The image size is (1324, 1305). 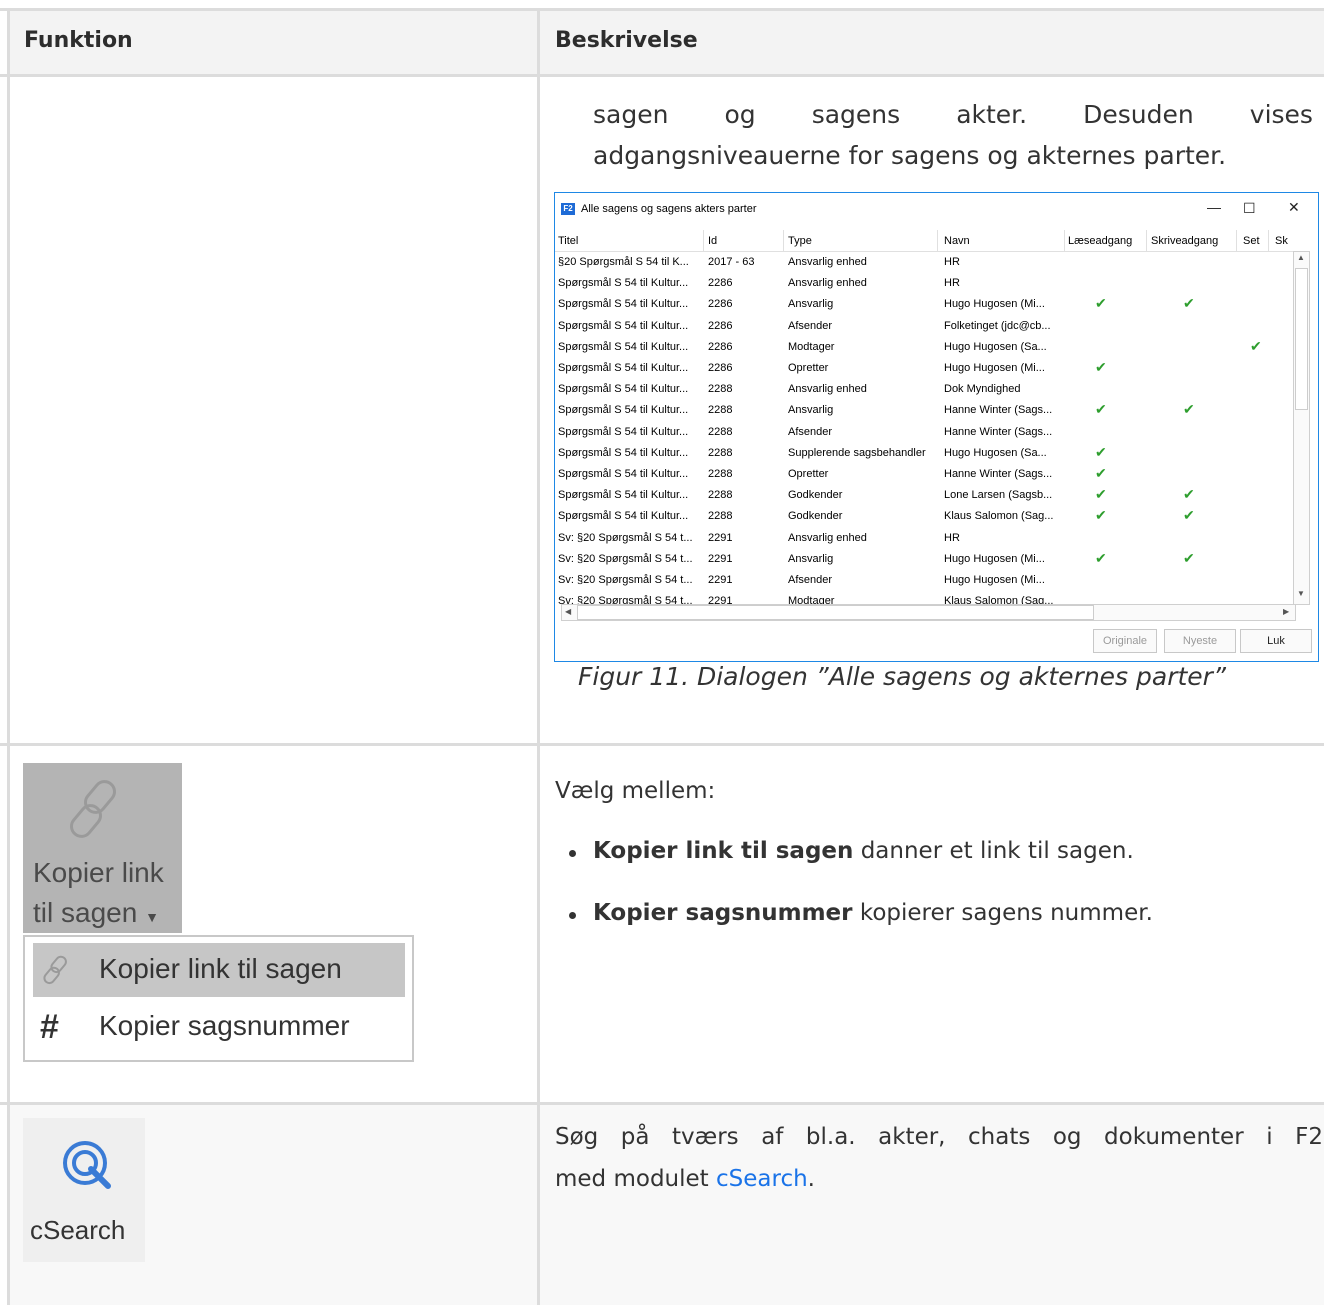 What do you see at coordinates (815, 516) in the screenshot?
I see `cell-type: Godkender` at bounding box center [815, 516].